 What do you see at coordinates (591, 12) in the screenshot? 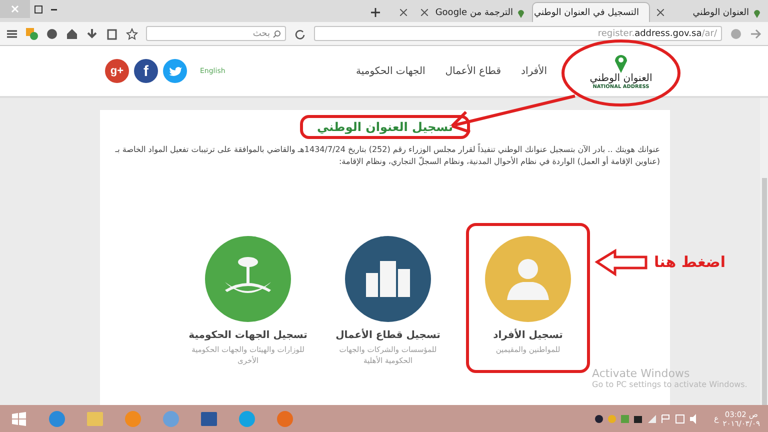
I see `browser-tab: التسجيل في العنوان الوطني` at bounding box center [591, 12].